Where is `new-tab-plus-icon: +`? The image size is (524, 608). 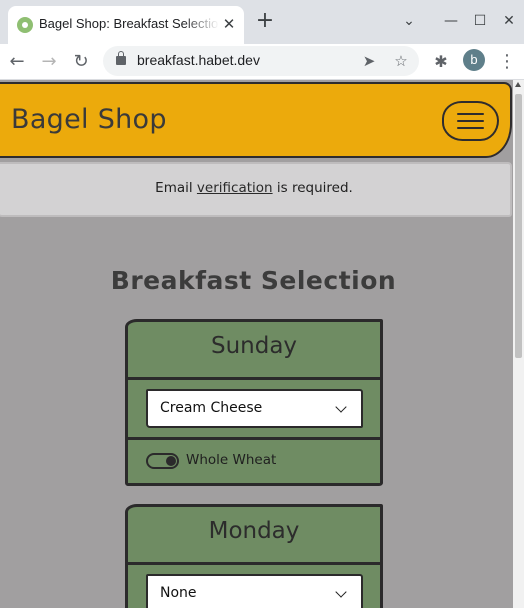
new-tab-plus-icon: + is located at coordinates (265, 21).